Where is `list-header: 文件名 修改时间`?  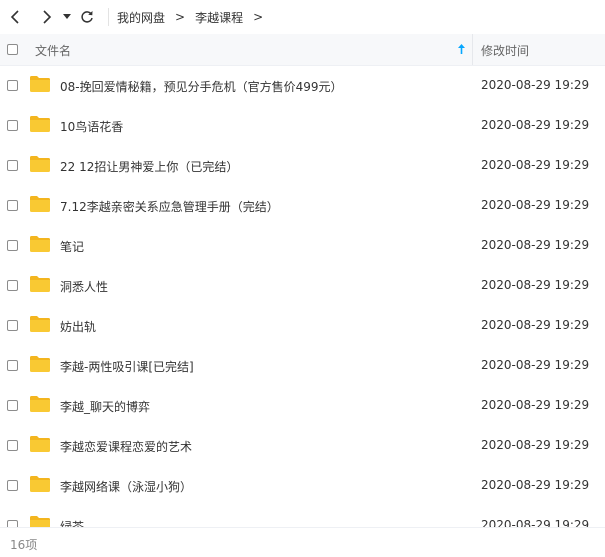
list-header: 文件名 修改时间 is located at coordinates (302, 50).